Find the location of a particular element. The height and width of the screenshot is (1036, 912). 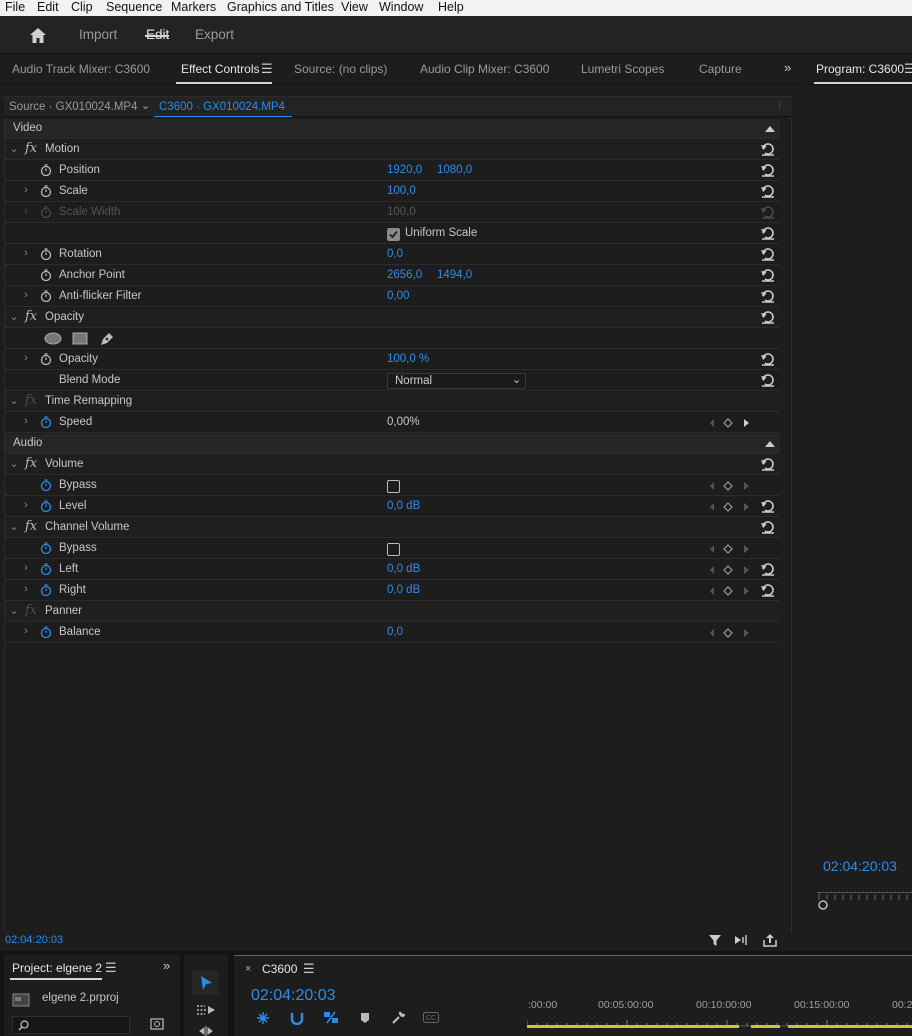

project-menu-icon: ☰ is located at coordinates (111, 968).